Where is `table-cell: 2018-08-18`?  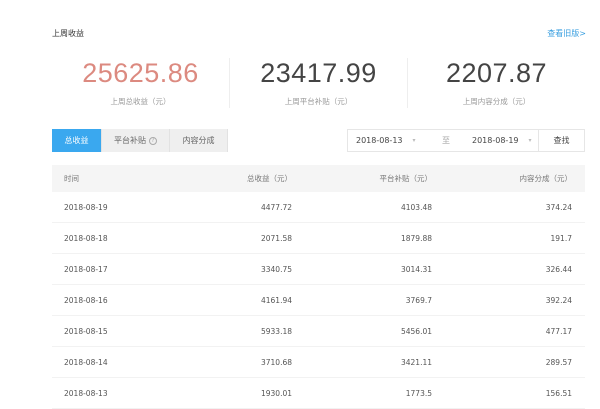
table-cell: 2018-08-18 is located at coordinates (86, 238).